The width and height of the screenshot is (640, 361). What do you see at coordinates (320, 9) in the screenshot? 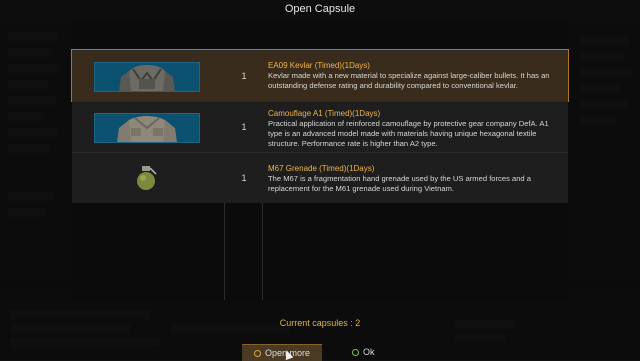
I see `modal-title: Open Capsule` at bounding box center [320, 9].